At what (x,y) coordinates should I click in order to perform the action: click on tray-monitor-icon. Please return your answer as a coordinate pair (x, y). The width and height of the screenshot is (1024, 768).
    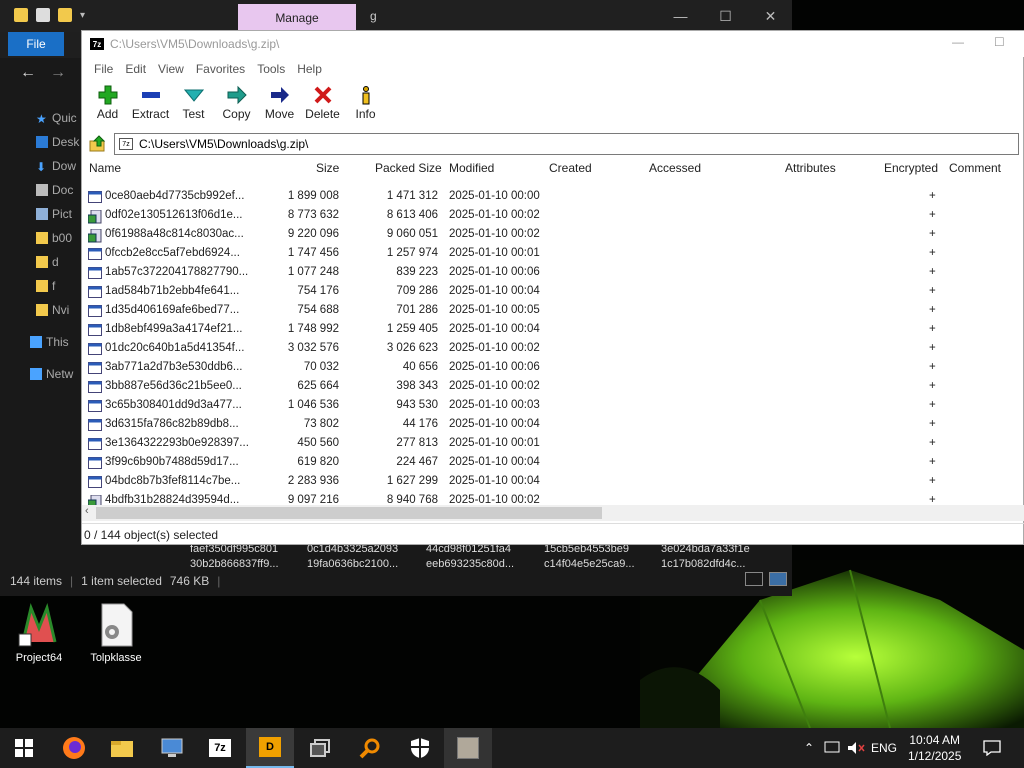
    Looking at the image, I should click on (832, 748).